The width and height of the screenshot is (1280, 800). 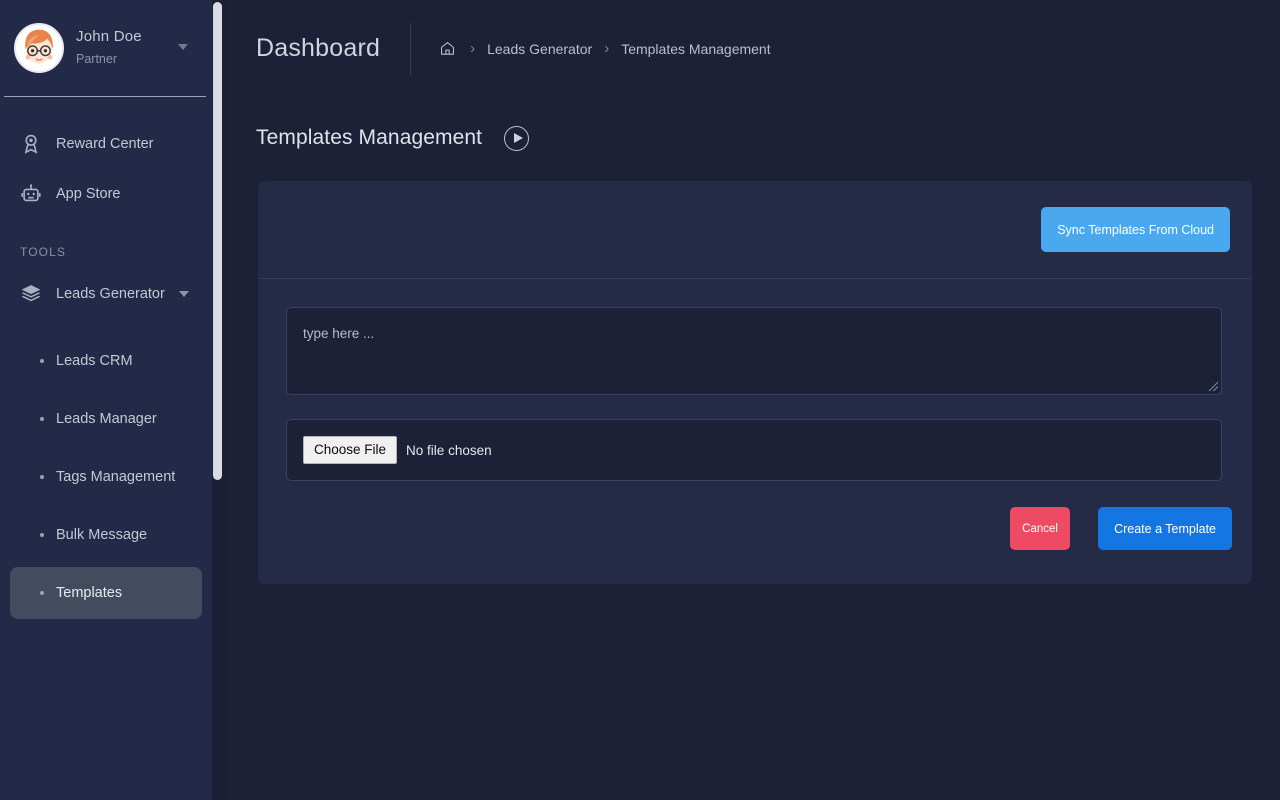 I want to click on avatar, so click(x=39, y=48).